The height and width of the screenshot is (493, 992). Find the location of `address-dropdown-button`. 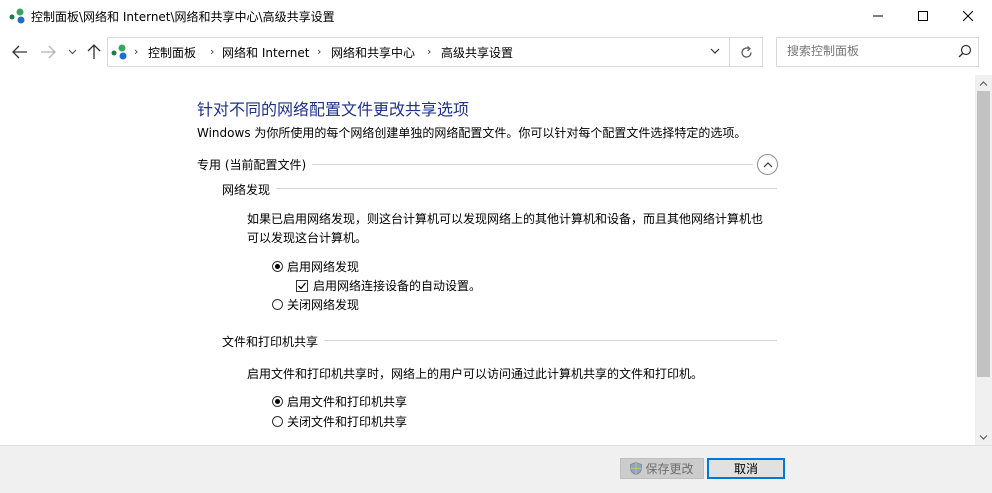

address-dropdown-button is located at coordinates (715, 51).